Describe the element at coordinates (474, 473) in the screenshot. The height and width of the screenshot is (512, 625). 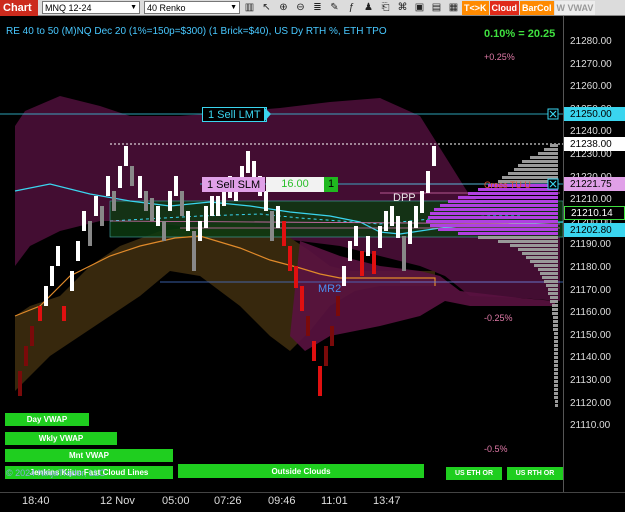
I see `us-eth-or-button: US ETH OR` at that location.